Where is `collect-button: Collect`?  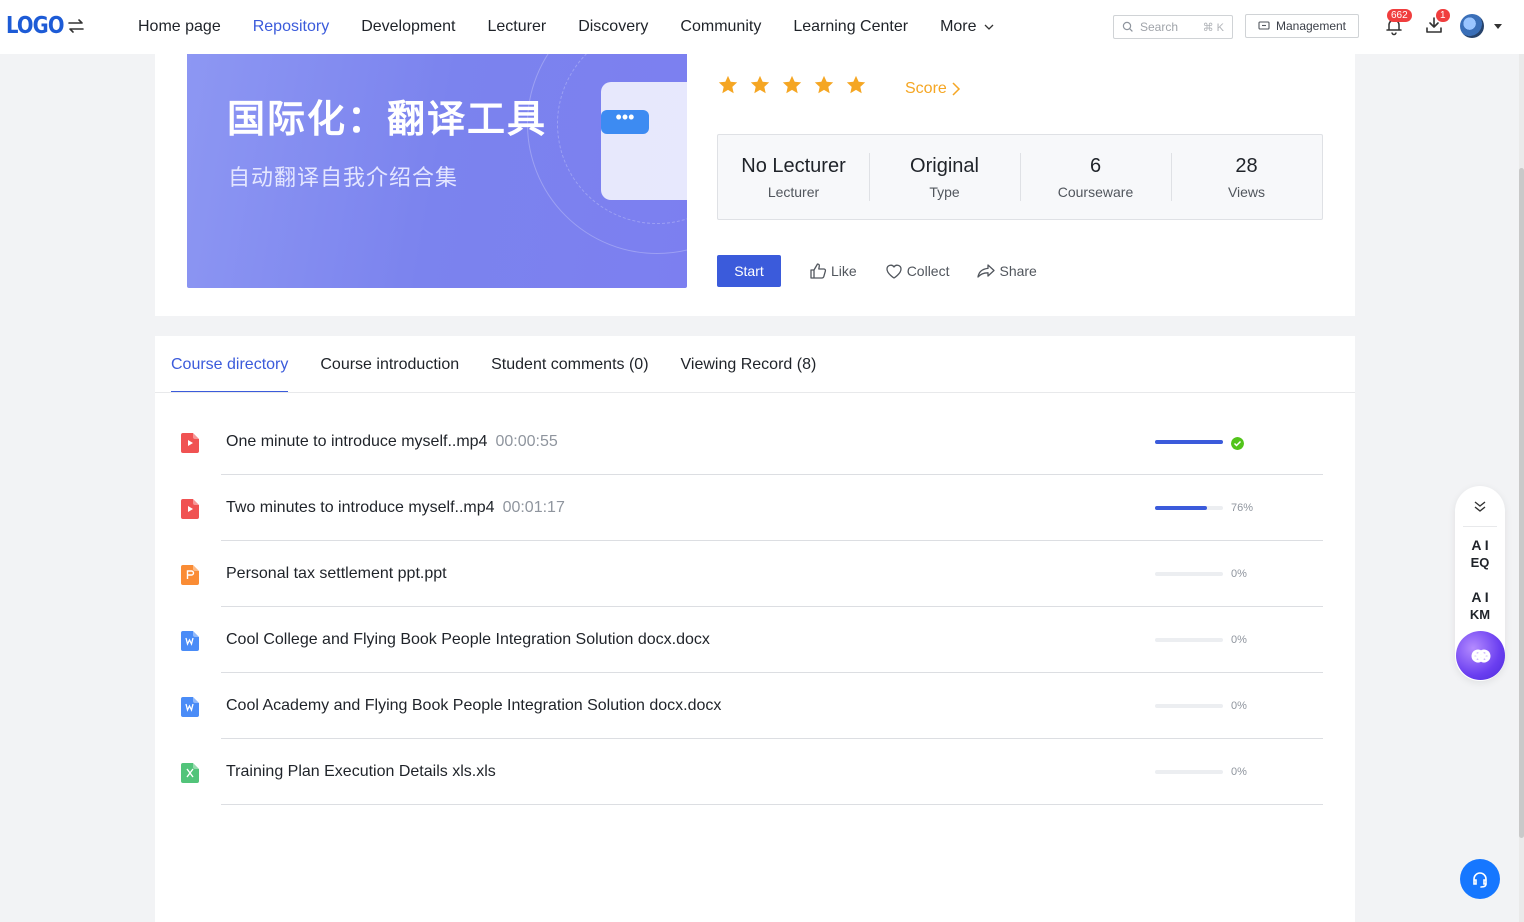
collect-button: Collect is located at coordinates (916, 271).